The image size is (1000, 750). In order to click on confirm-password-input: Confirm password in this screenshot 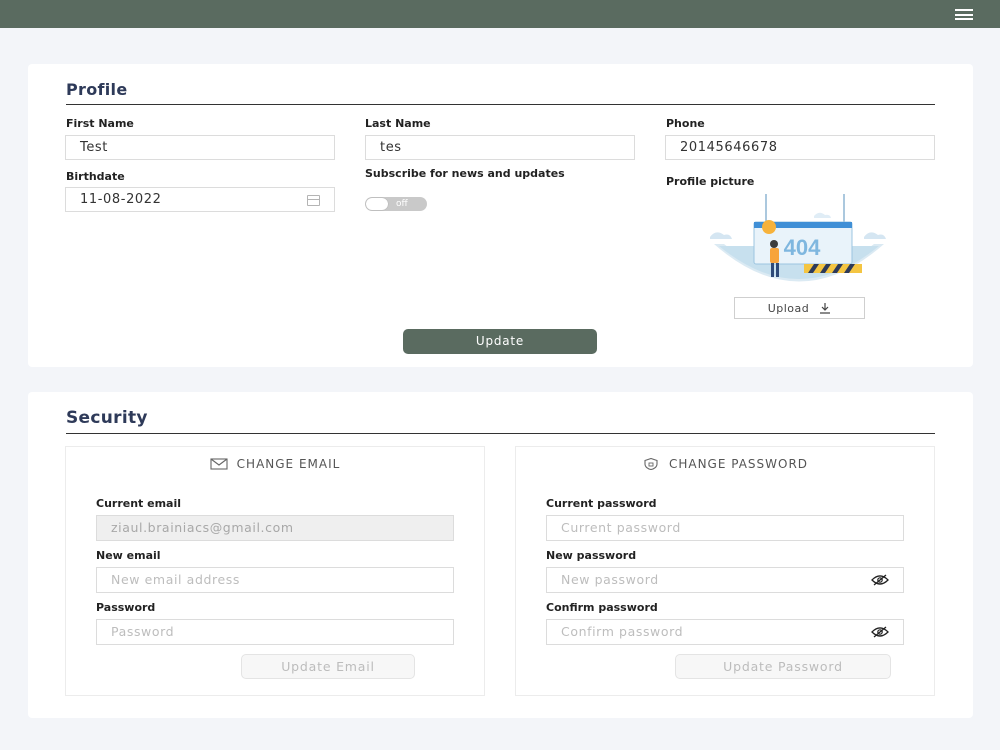, I will do `click(725, 632)`.